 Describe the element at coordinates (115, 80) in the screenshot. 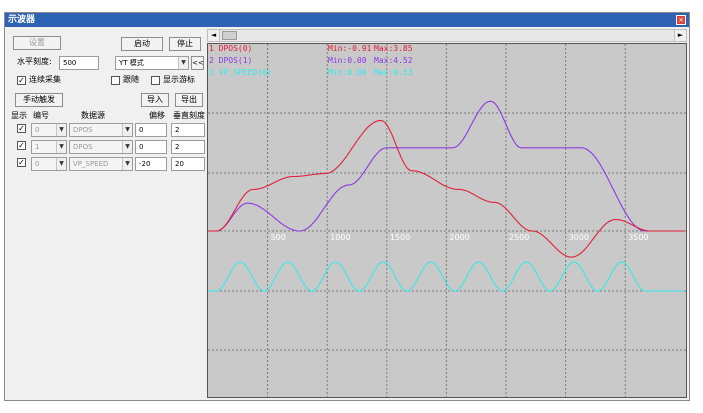

I see `follow-checkbox` at that location.